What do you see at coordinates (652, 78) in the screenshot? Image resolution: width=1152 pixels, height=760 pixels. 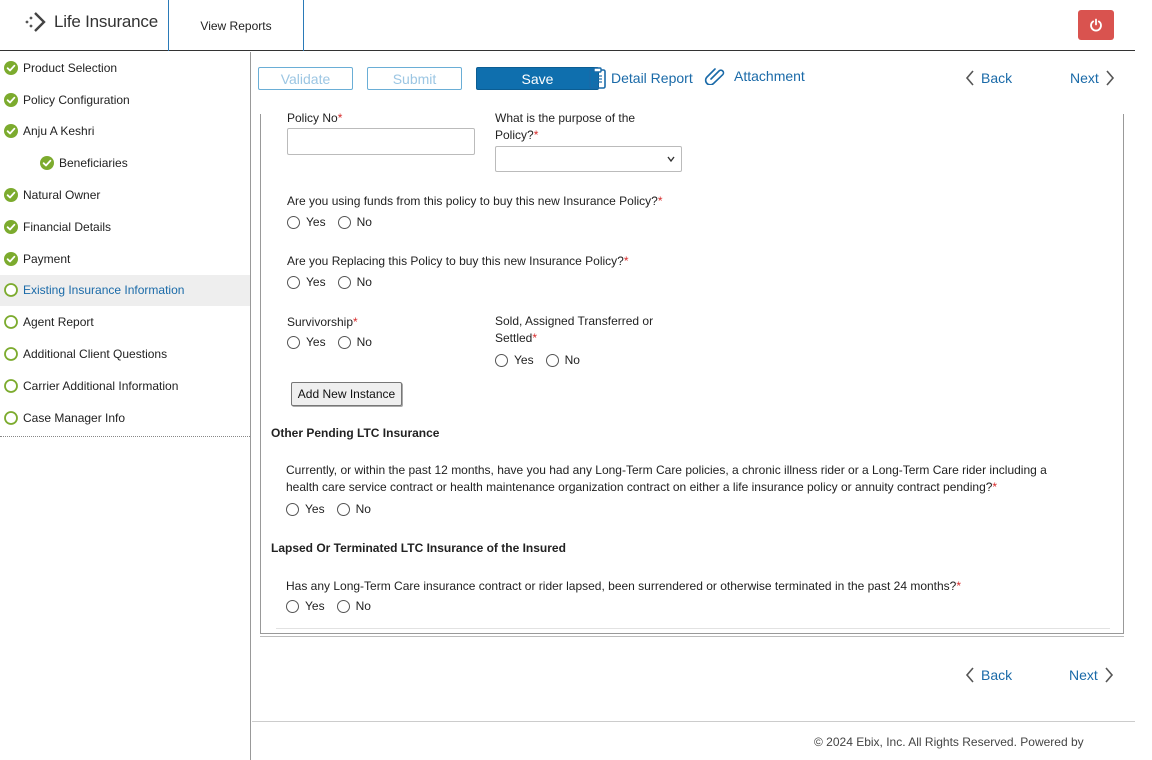 I see `detail-report-label: Detail Report` at bounding box center [652, 78].